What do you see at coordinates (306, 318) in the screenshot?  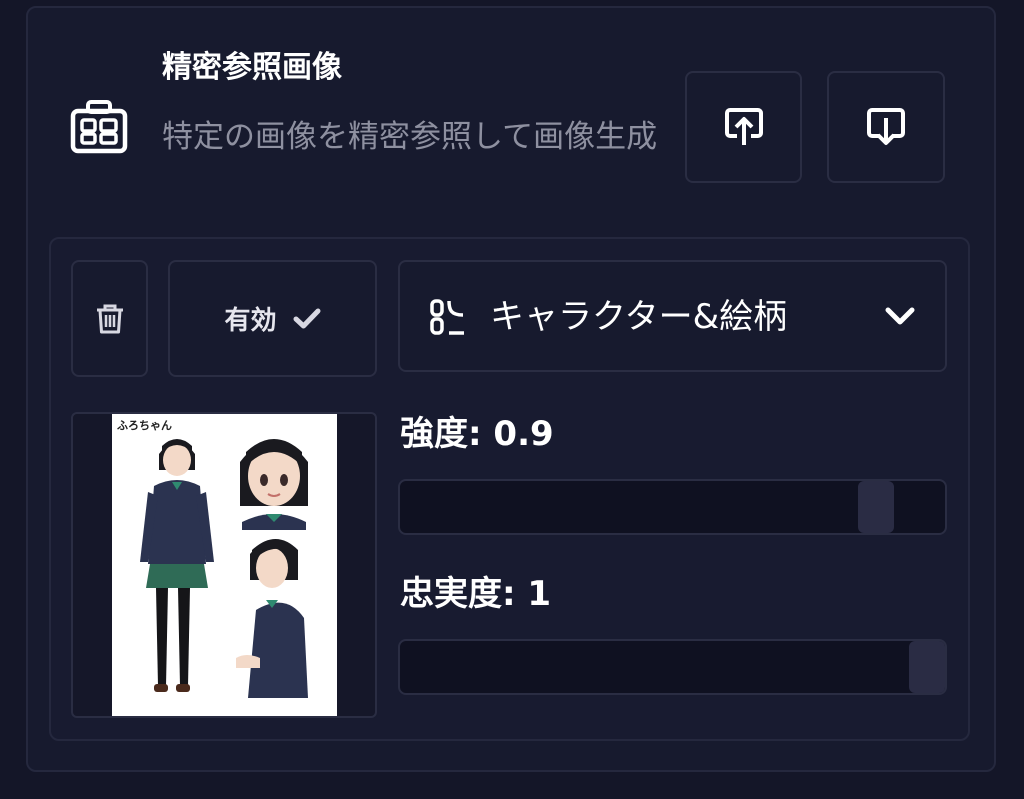 I see `check-icon` at bounding box center [306, 318].